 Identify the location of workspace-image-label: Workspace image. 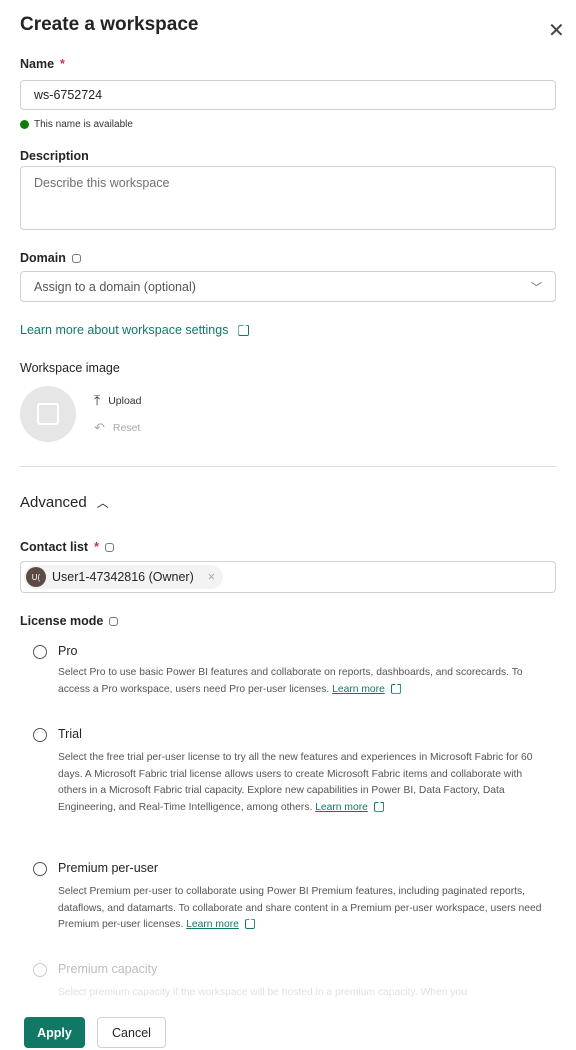
(70, 368).